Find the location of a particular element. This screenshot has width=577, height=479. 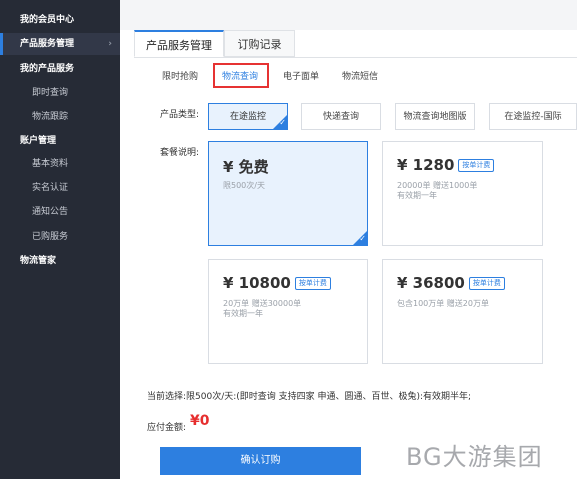

confirm-order-button: 确认订购 is located at coordinates (260, 461).